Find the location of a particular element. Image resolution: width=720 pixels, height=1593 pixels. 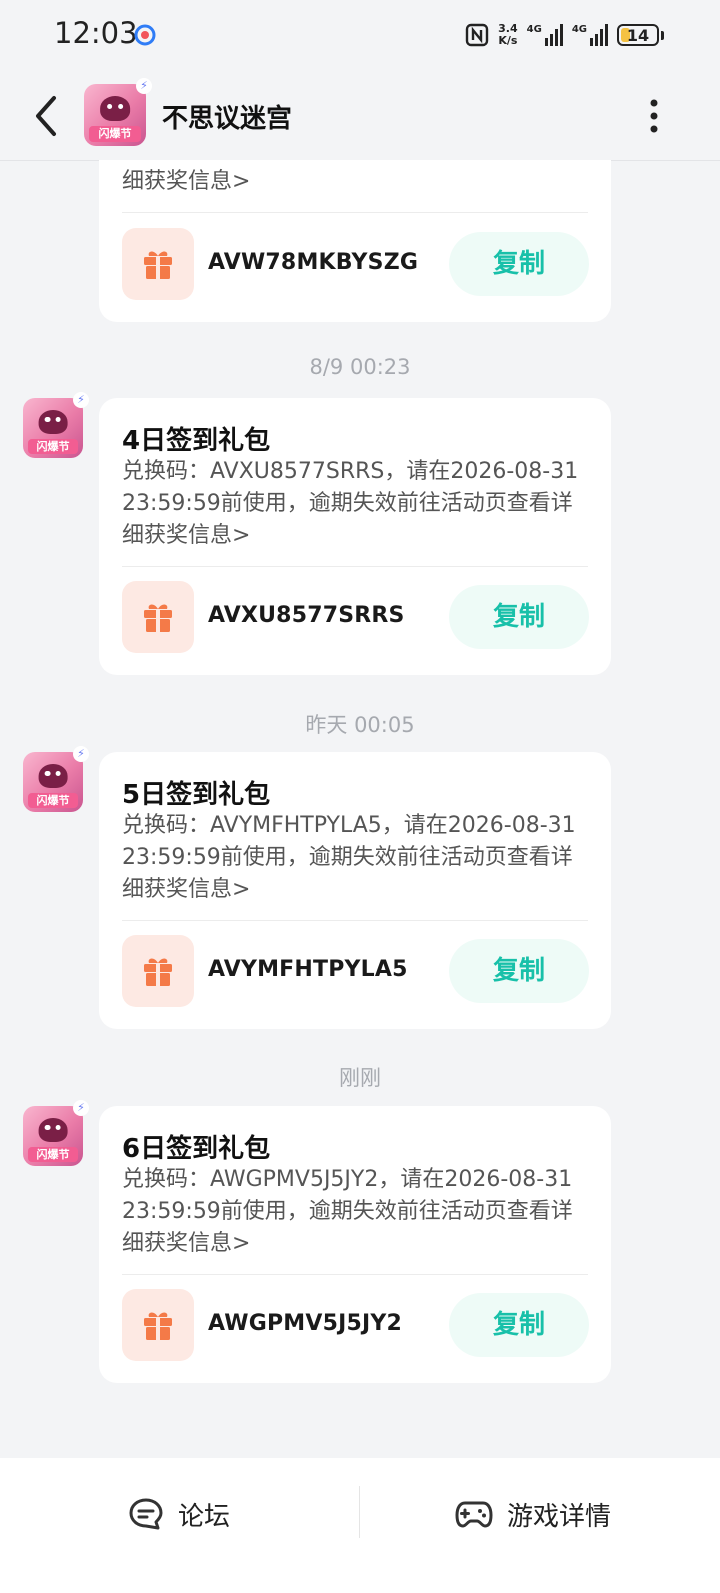

game-detail-label: 游戏详情 is located at coordinates (559, 1516).